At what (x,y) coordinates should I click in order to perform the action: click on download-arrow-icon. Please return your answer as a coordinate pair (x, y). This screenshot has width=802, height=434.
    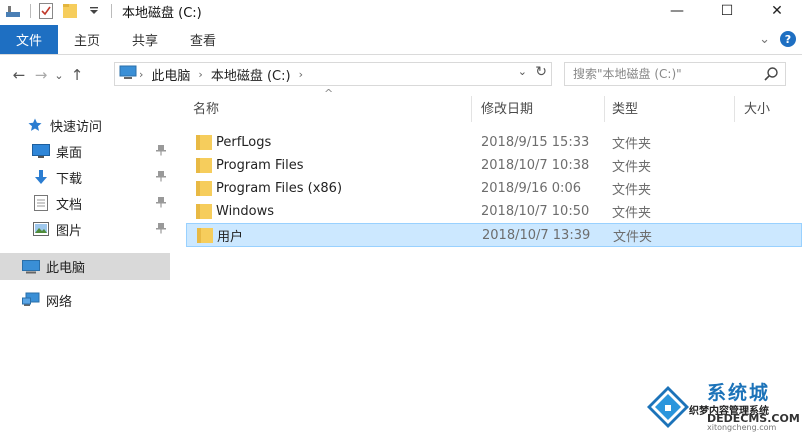
    Looking at the image, I should click on (41, 177).